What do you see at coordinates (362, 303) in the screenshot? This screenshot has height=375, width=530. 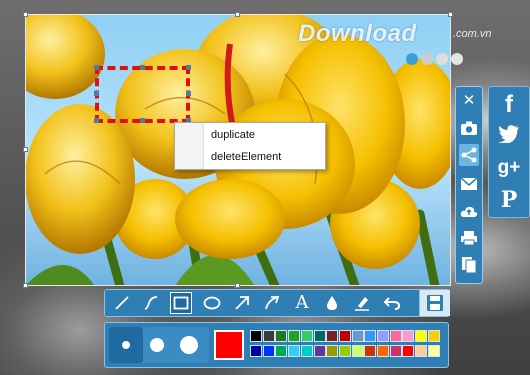 I see `marker-tool-icon` at bounding box center [362, 303].